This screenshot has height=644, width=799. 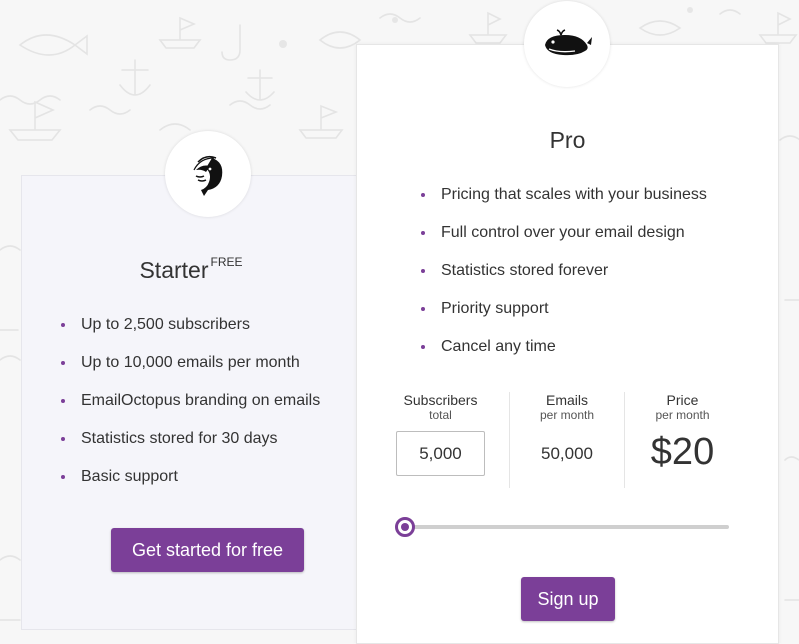 I want to click on shrimp-icon, so click(x=208, y=175).